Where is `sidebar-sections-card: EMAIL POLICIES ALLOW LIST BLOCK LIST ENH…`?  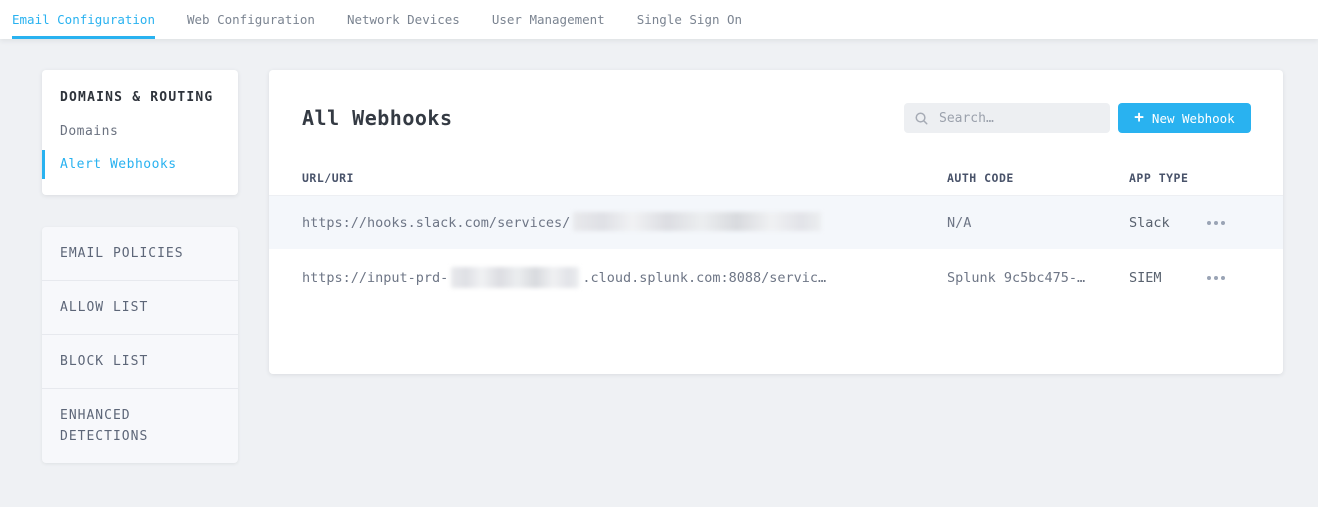
sidebar-sections-card: EMAIL POLICIES ALLOW LIST BLOCK LIST ENH… is located at coordinates (140, 345).